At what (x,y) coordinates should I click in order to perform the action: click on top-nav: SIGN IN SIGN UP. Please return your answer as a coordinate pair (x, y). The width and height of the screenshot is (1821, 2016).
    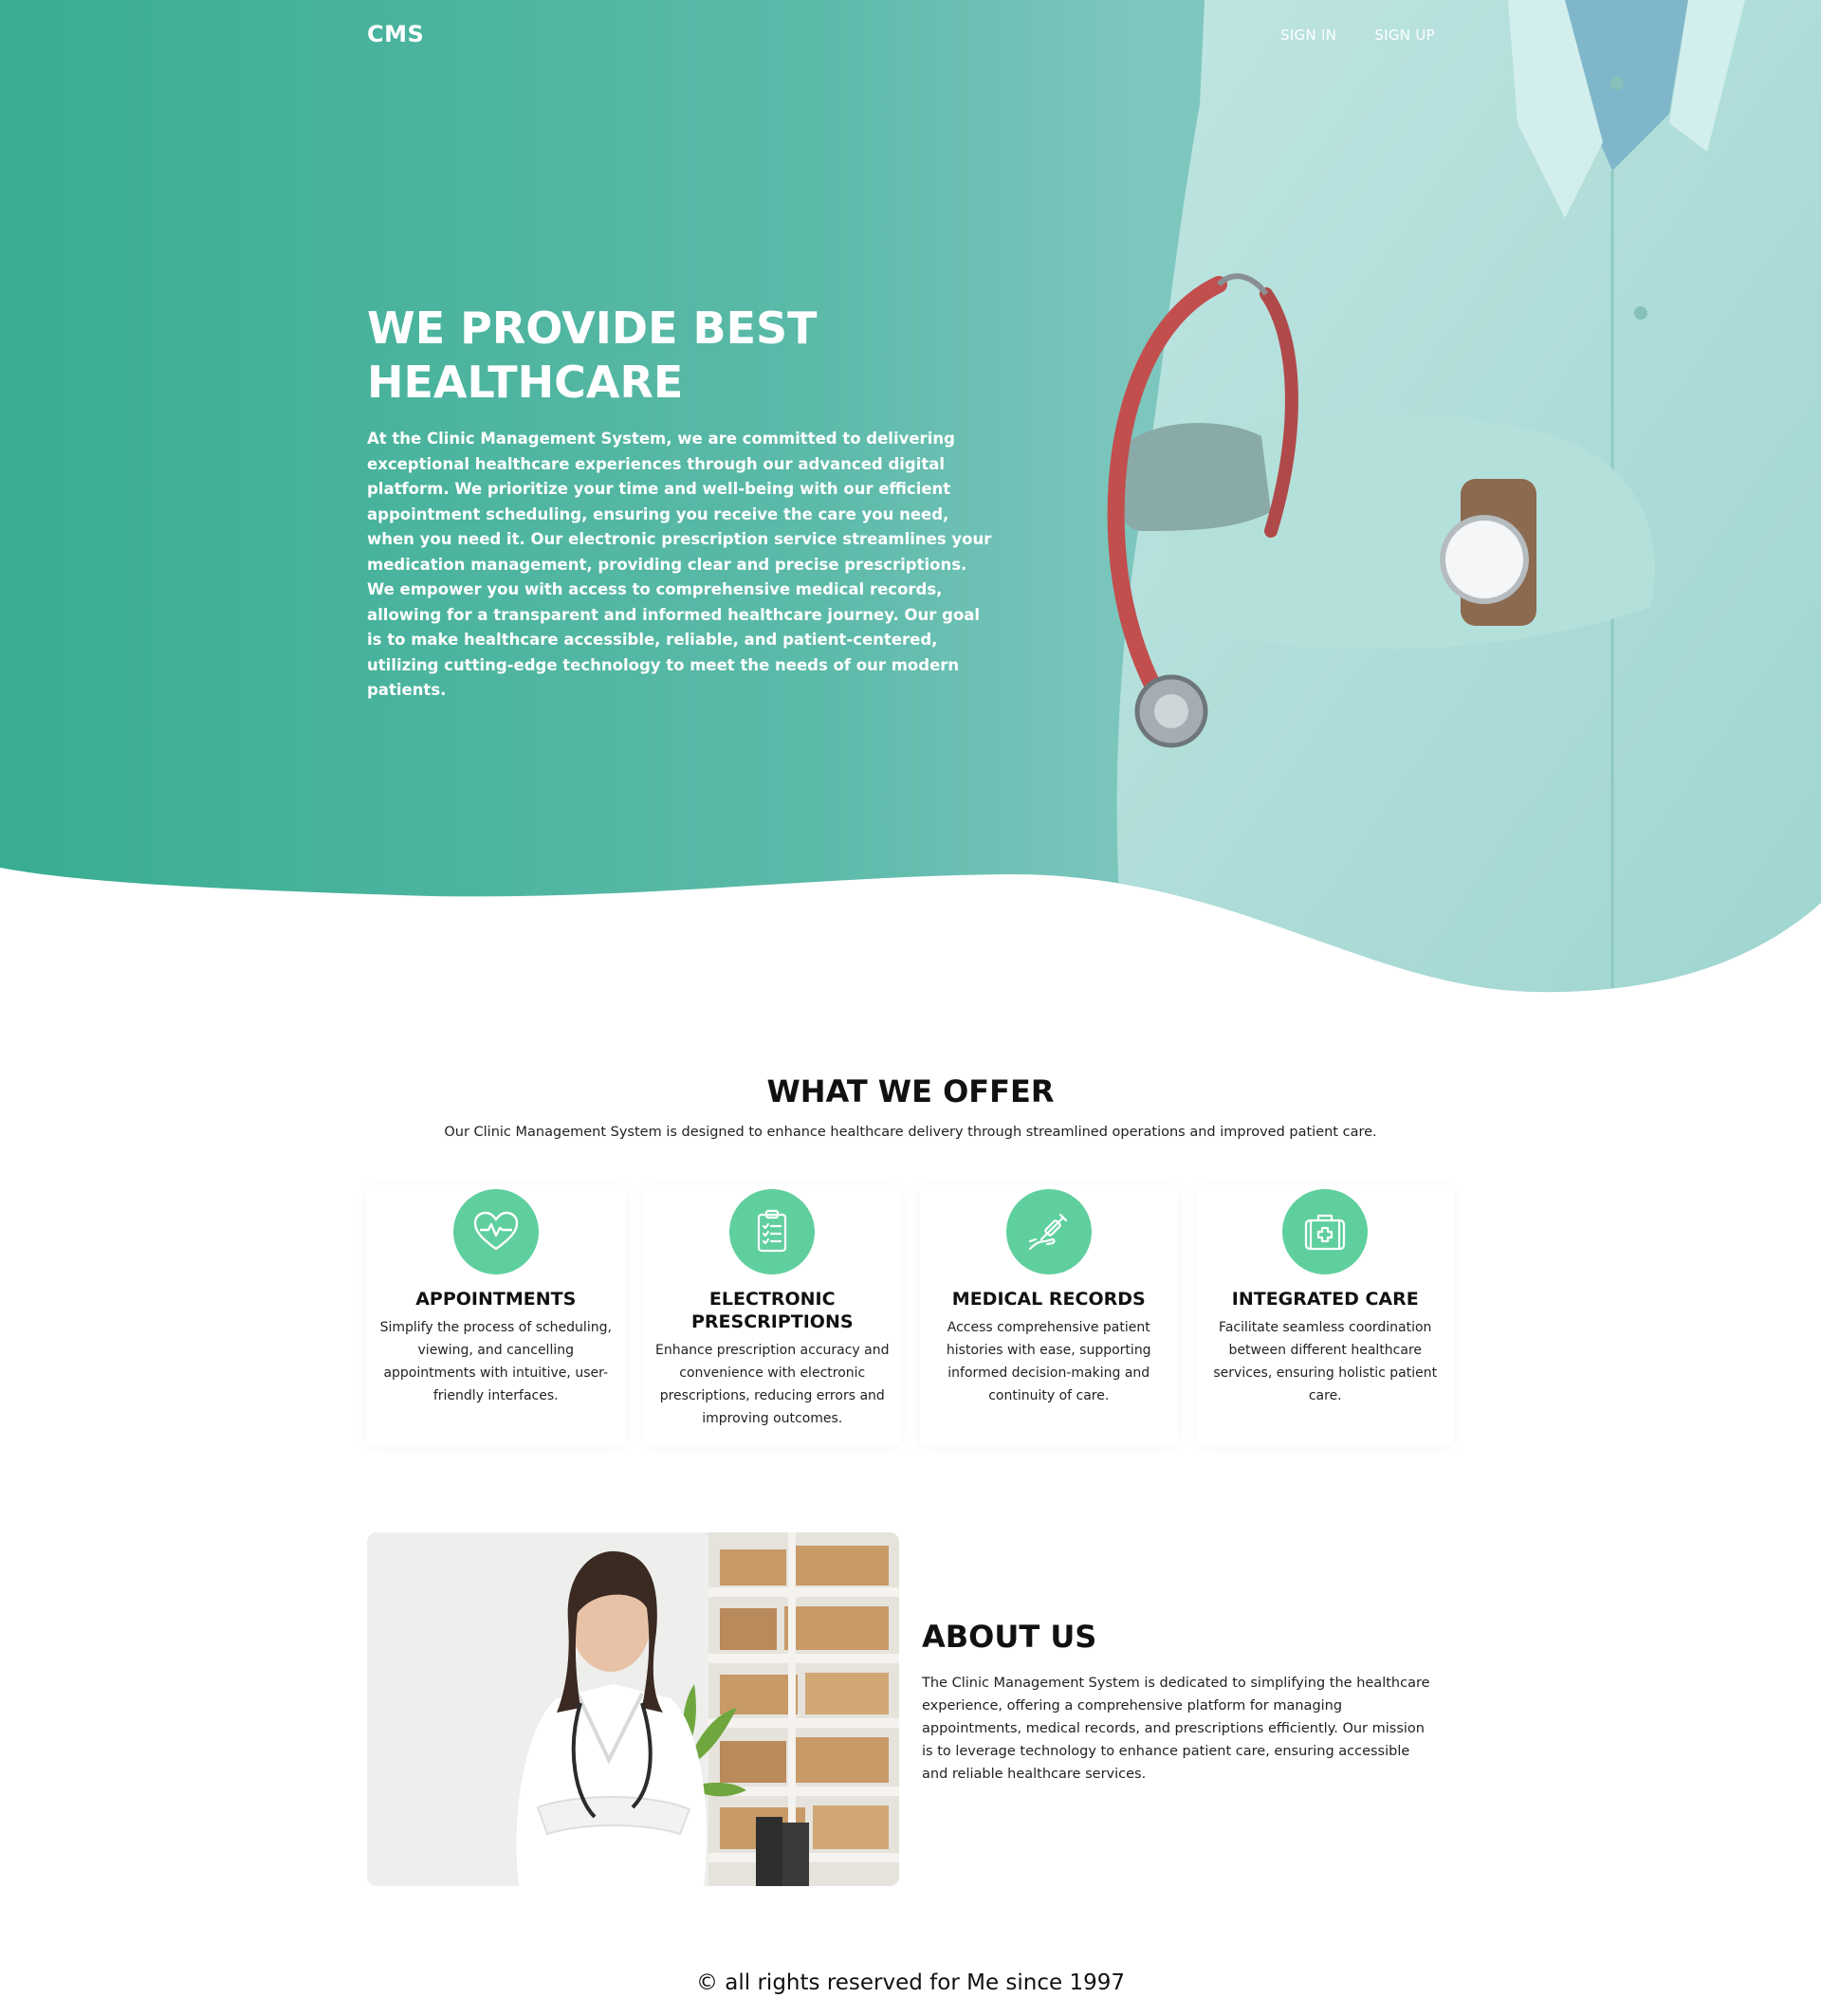
    Looking at the image, I should click on (1357, 35).